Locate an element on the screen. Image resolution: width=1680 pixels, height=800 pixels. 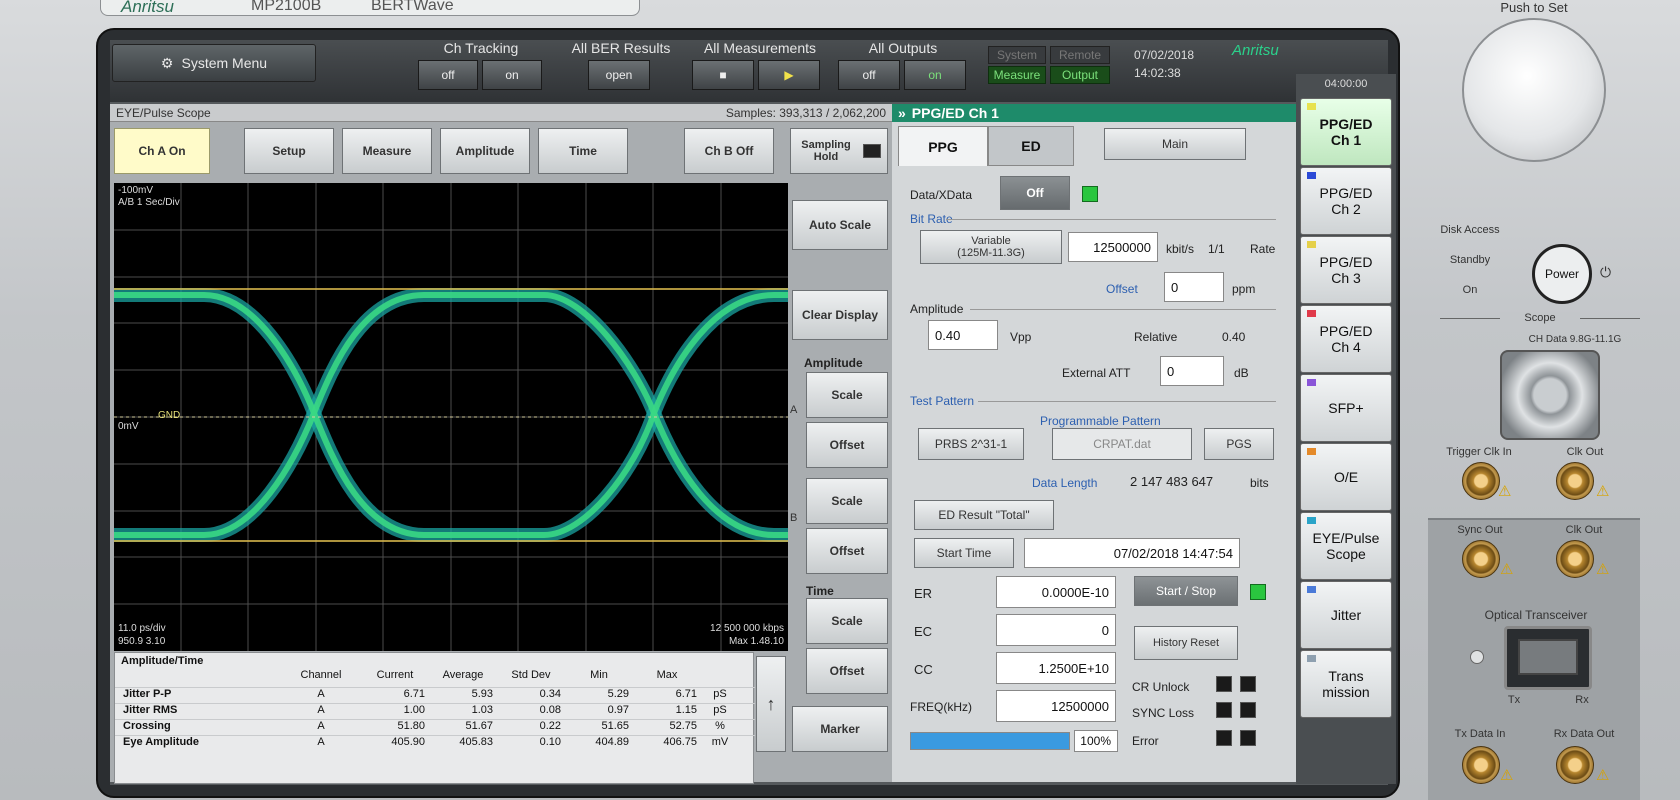
marker-button: Marker is located at coordinates (840, 729).